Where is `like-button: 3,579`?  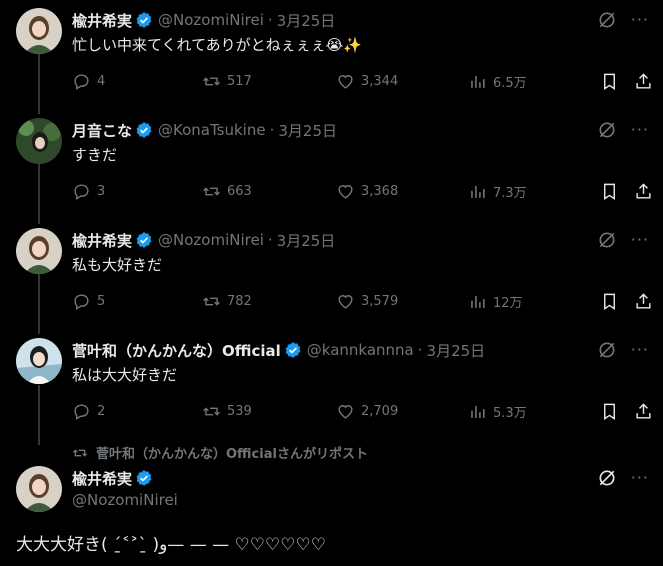
like-button: 3,579 is located at coordinates (367, 301).